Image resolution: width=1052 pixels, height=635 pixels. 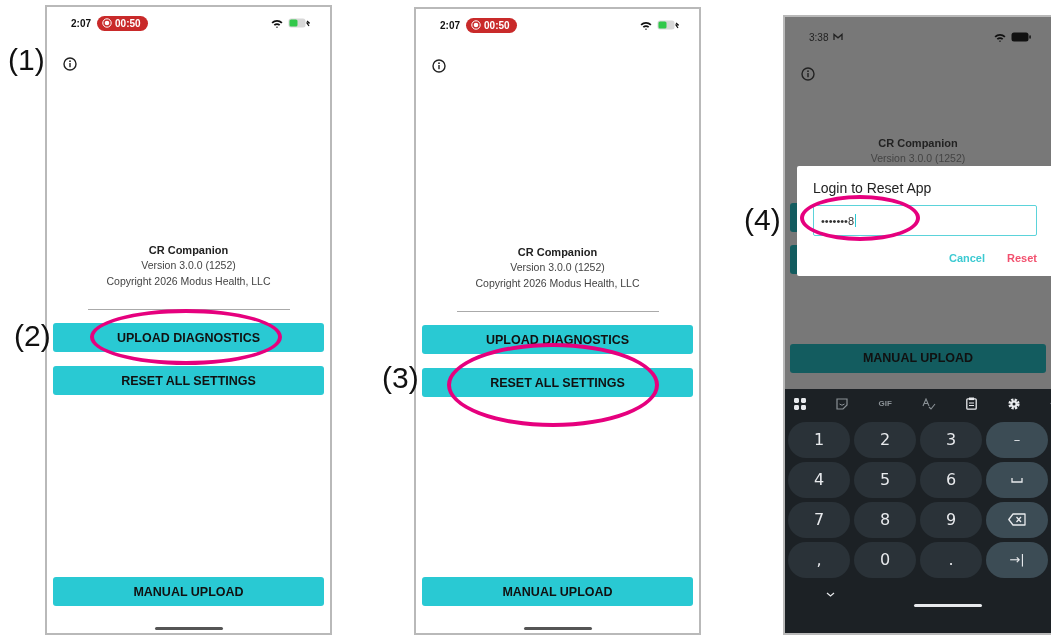 What do you see at coordinates (819, 519) in the screenshot?
I see `keyboard-key: 7` at bounding box center [819, 519].